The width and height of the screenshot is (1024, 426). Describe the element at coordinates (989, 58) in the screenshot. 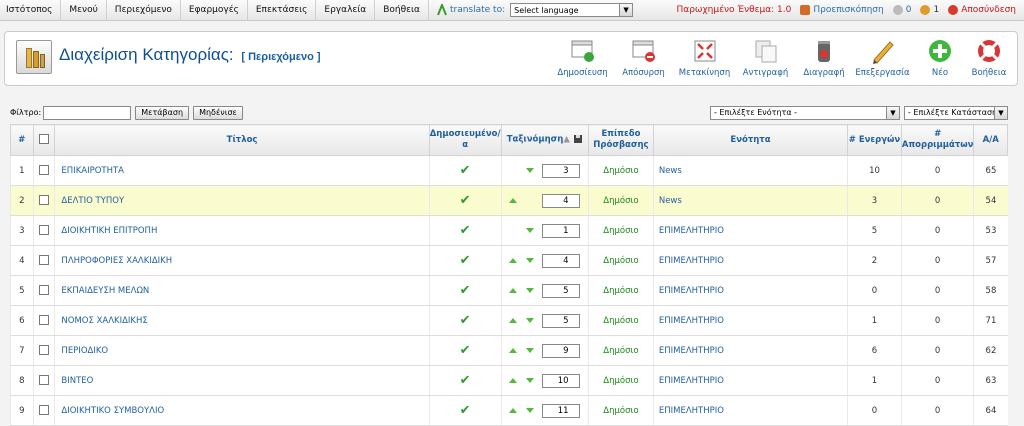

I see `help-button: Βοήθεια` at that location.